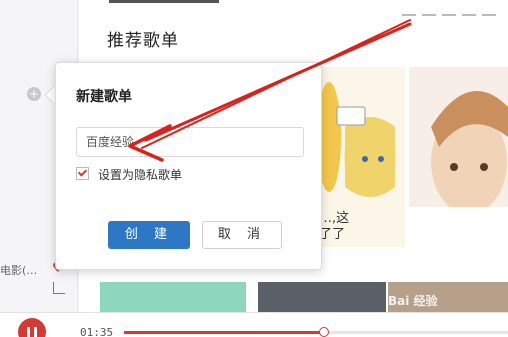  I want to click on private-playlist-label: 设置为隐私歌单, so click(140, 174).